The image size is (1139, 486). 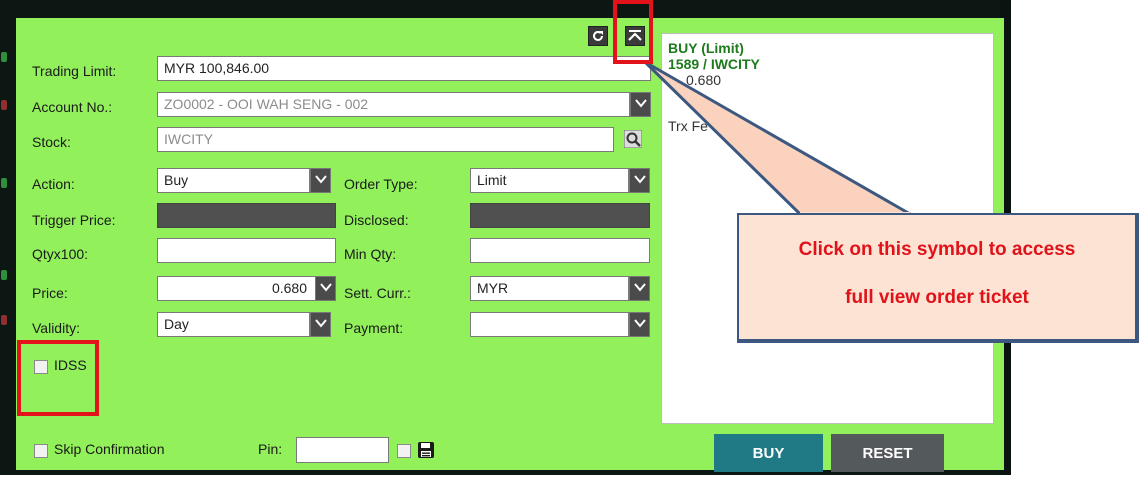 What do you see at coordinates (633, 32) in the screenshot?
I see `collapse-icon-highlight-box` at bounding box center [633, 32].